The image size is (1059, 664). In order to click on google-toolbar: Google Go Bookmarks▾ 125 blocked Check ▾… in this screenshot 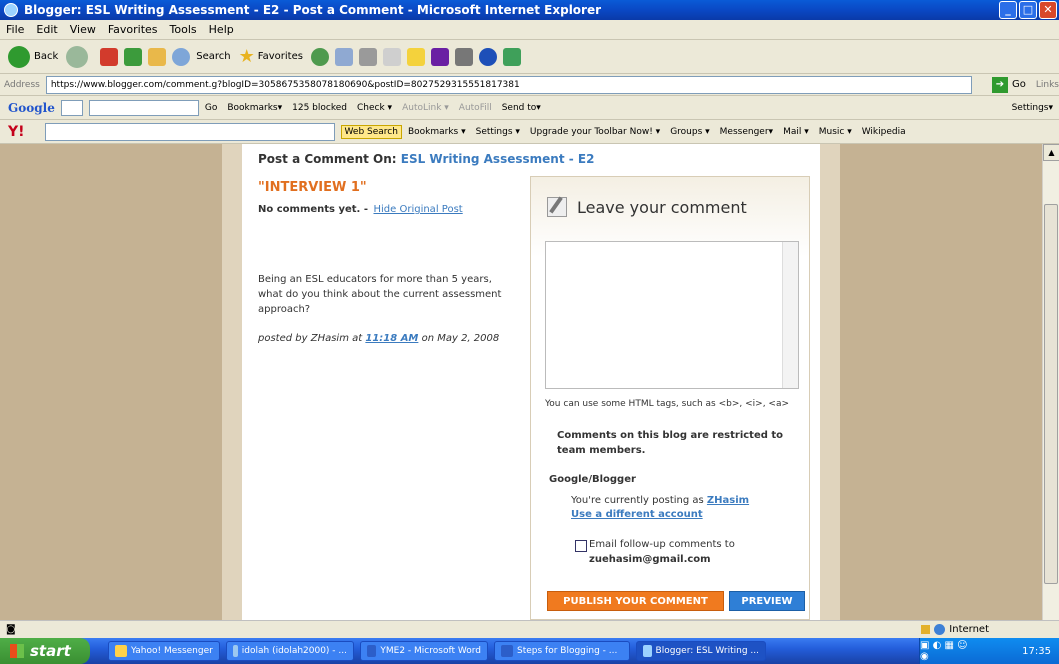, I will do `click(529, 108)`.